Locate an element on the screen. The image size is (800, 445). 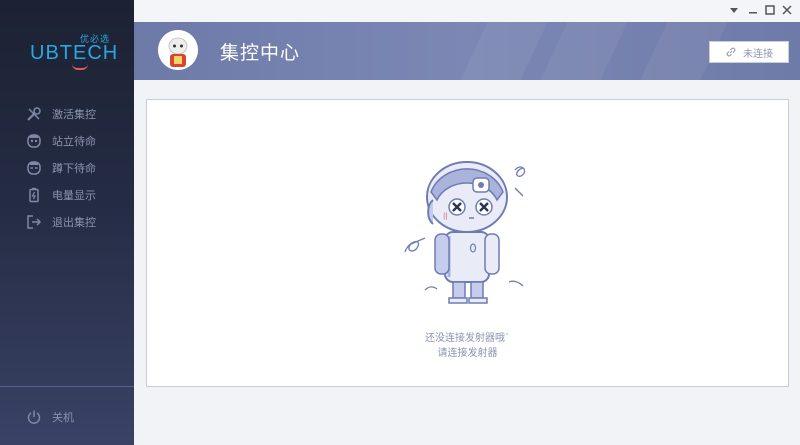
logo-smile-mark is located at coordinates (80, 67).